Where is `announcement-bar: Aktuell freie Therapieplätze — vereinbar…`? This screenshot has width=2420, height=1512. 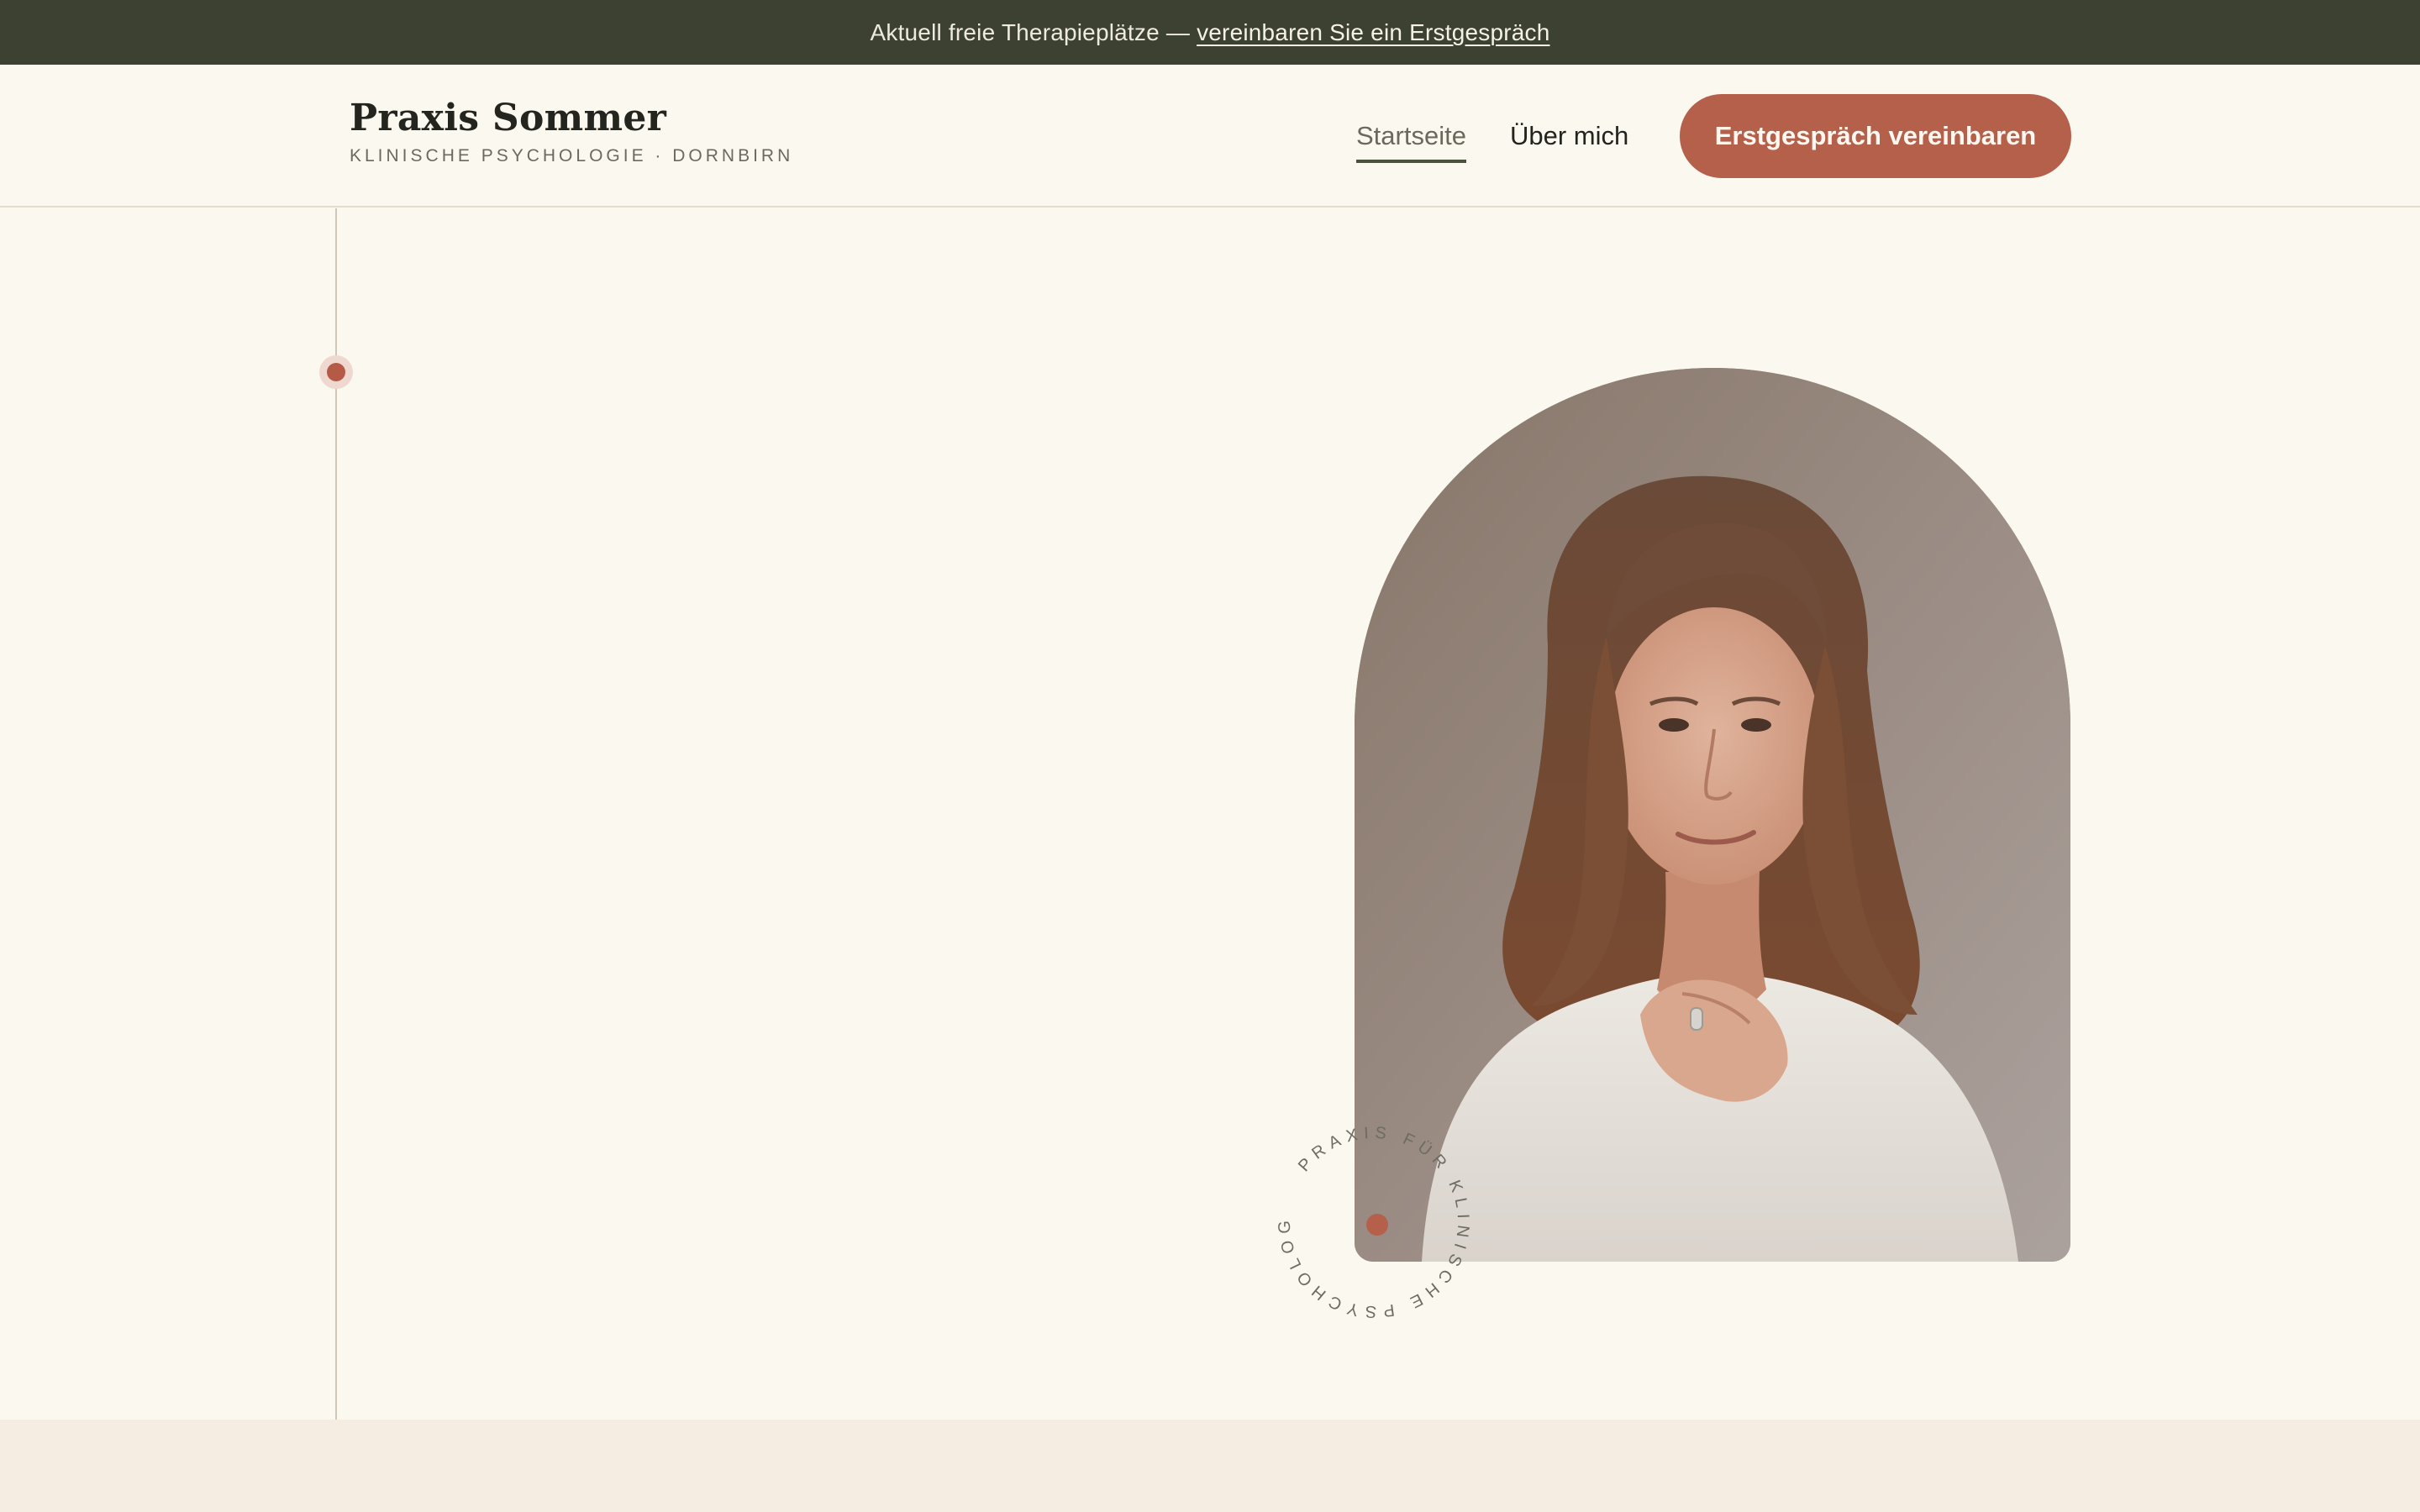 announcement-bar: Aktuell freie Therapieplätze — vereinbar… is located at coordinates (1210, 32).